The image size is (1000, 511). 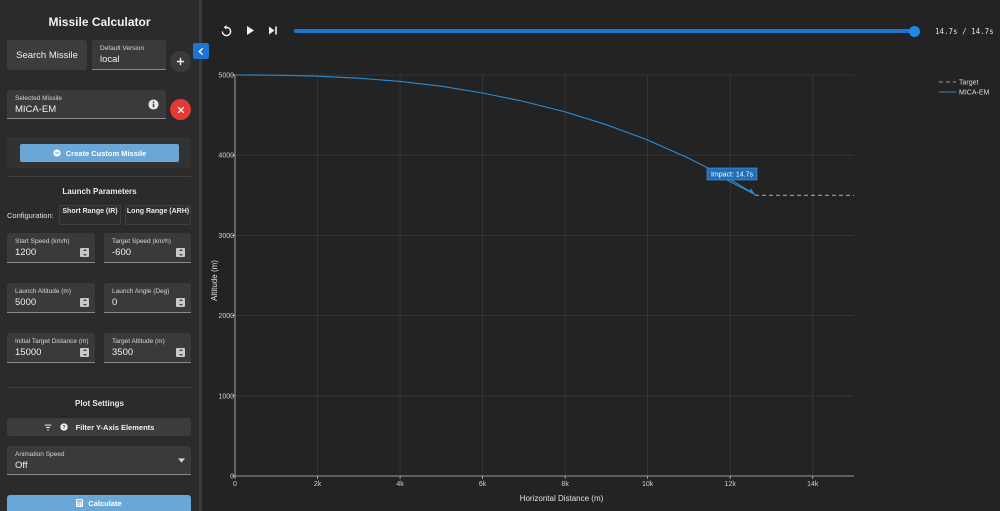 I want to click on x-tick-label: 0, so click(x=235, y=484).